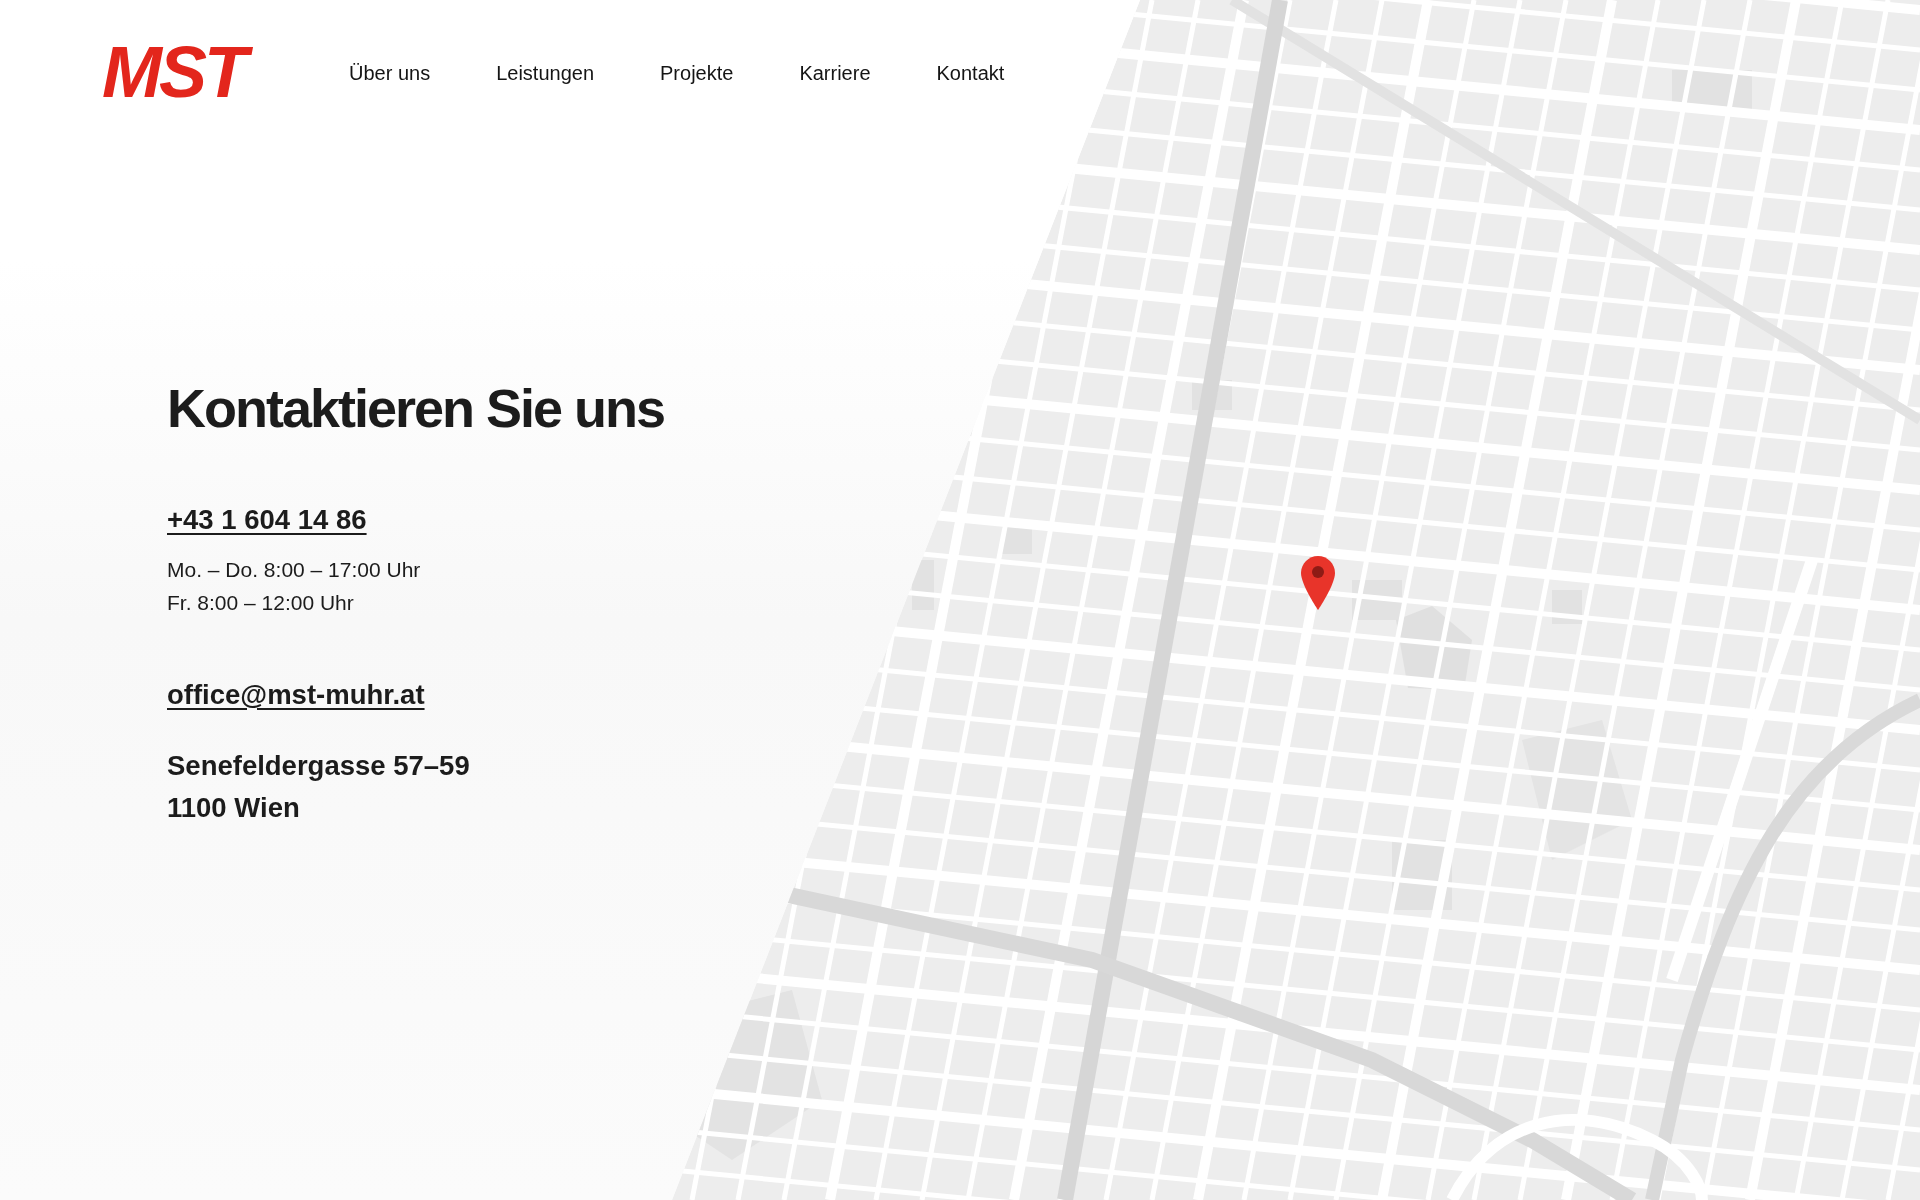  I want to click on phone-link: +43 1 604 14 86, so click(267, 519).